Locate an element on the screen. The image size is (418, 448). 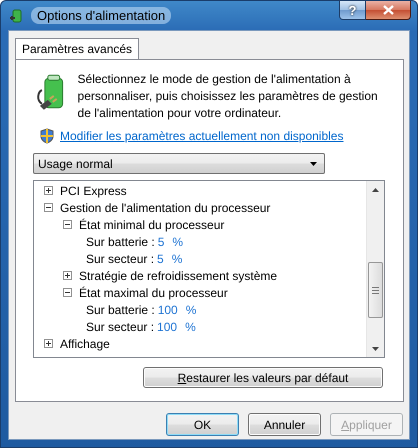
dialog-button: Annuler is located at coordinates (284, 424).